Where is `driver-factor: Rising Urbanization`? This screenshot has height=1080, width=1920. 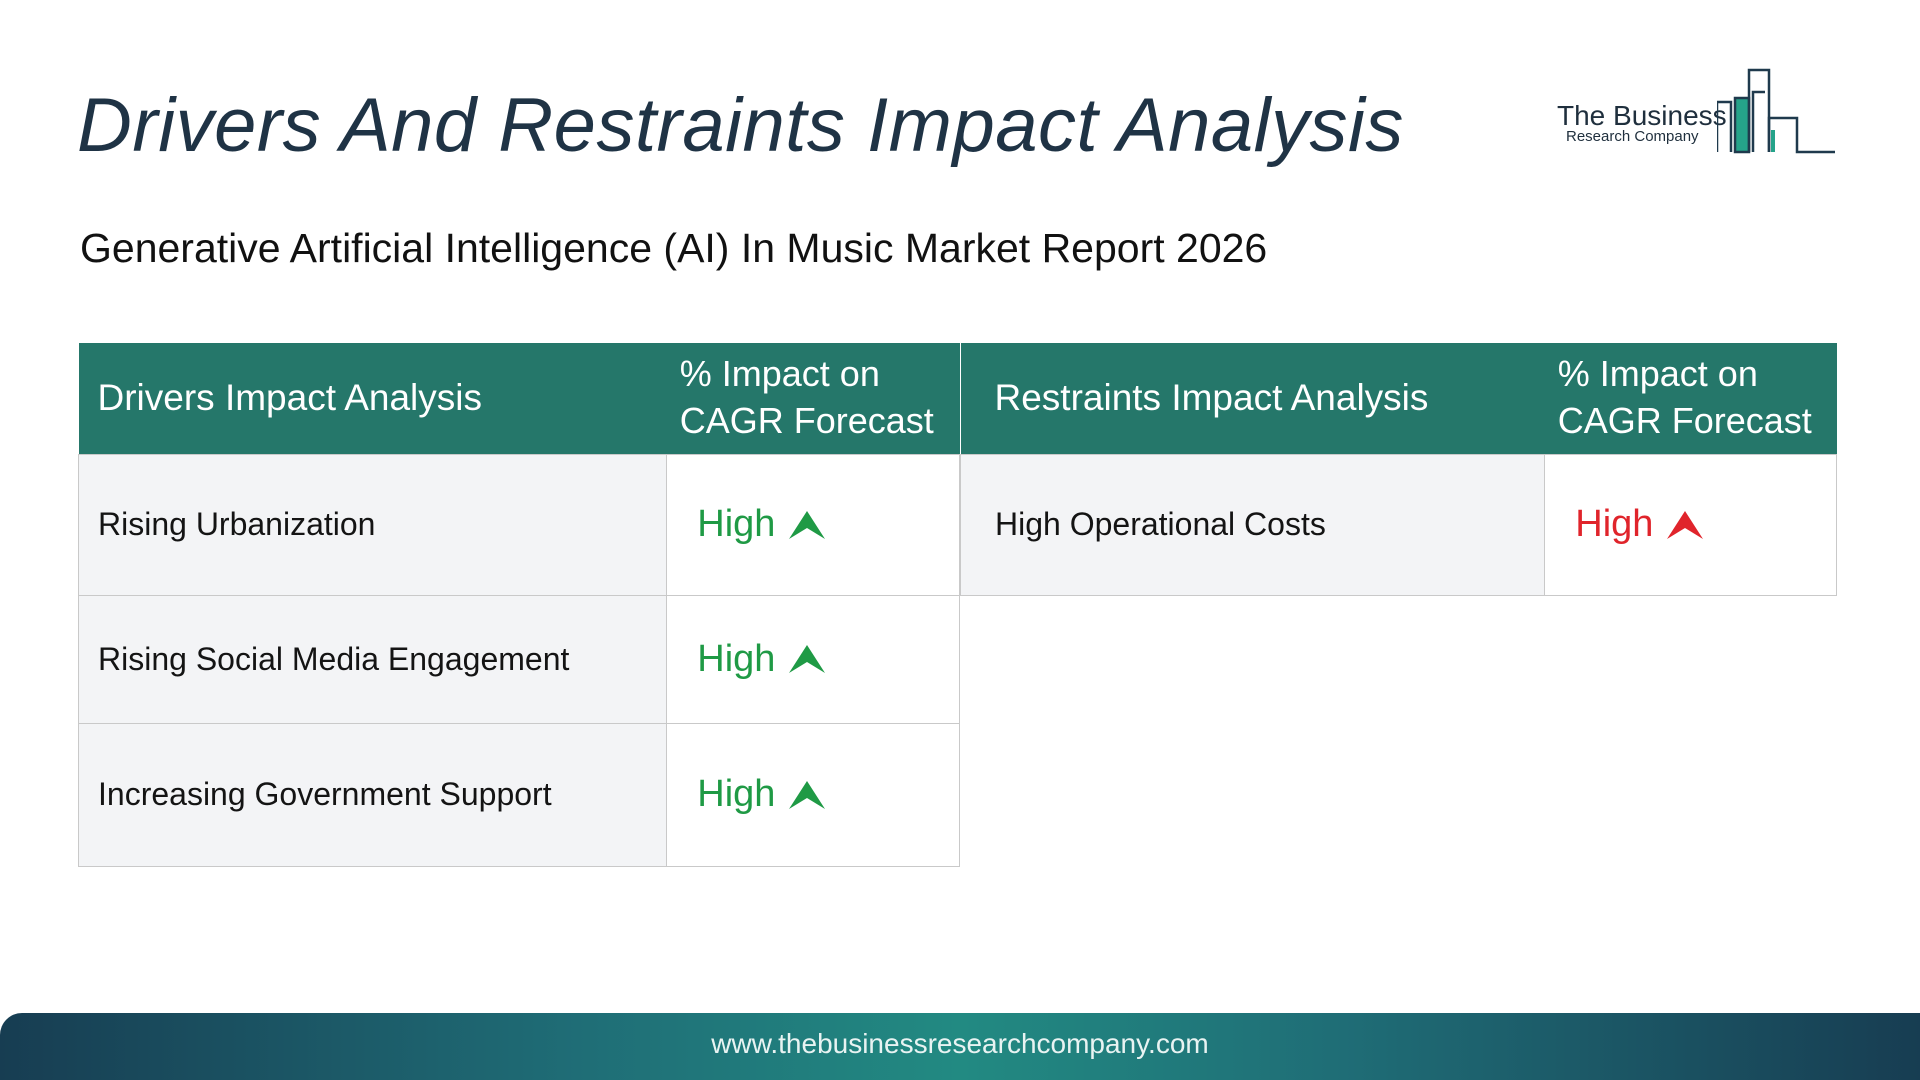 driver-factor: Rising Urbanization is located at coordinates (372, 524).